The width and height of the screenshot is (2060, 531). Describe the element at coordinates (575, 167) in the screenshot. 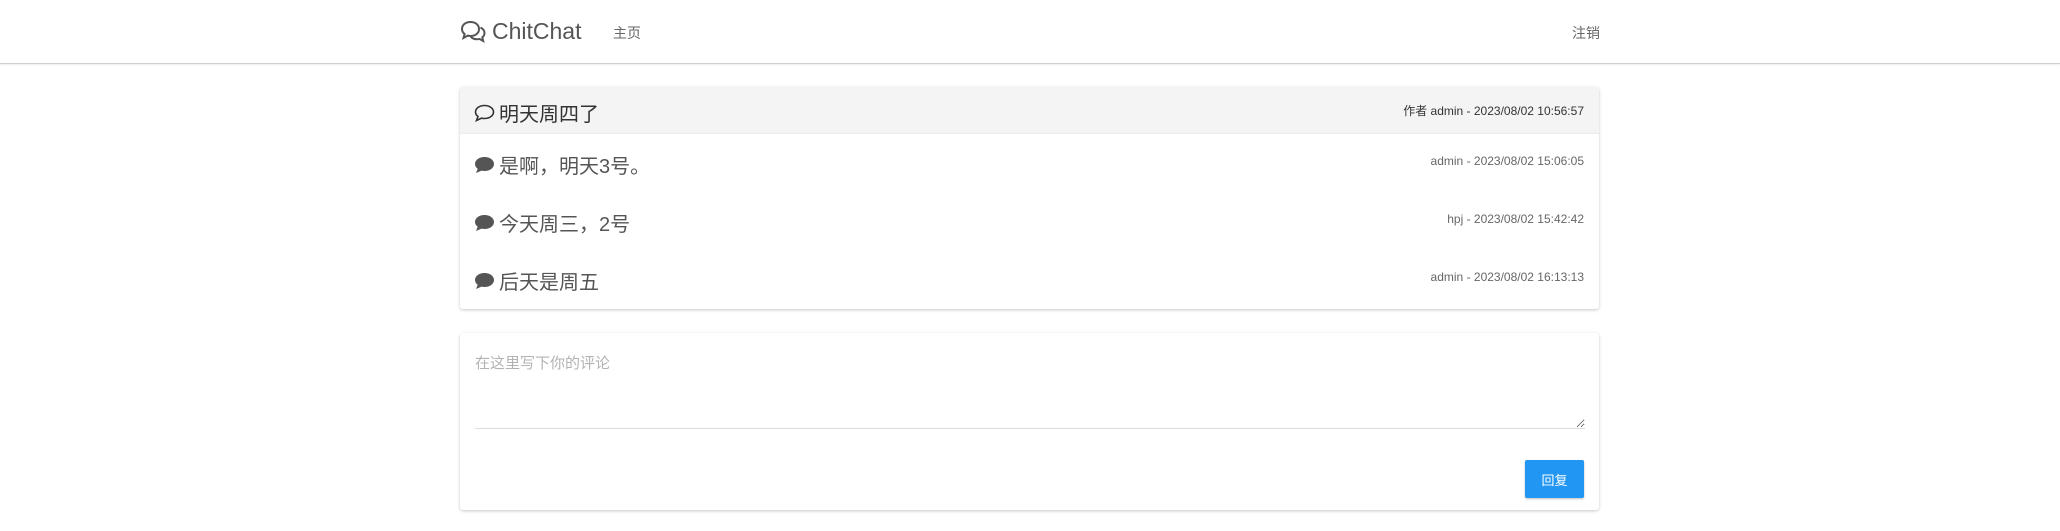

I see `reply-text: 是啊，明天3号。` at that location.